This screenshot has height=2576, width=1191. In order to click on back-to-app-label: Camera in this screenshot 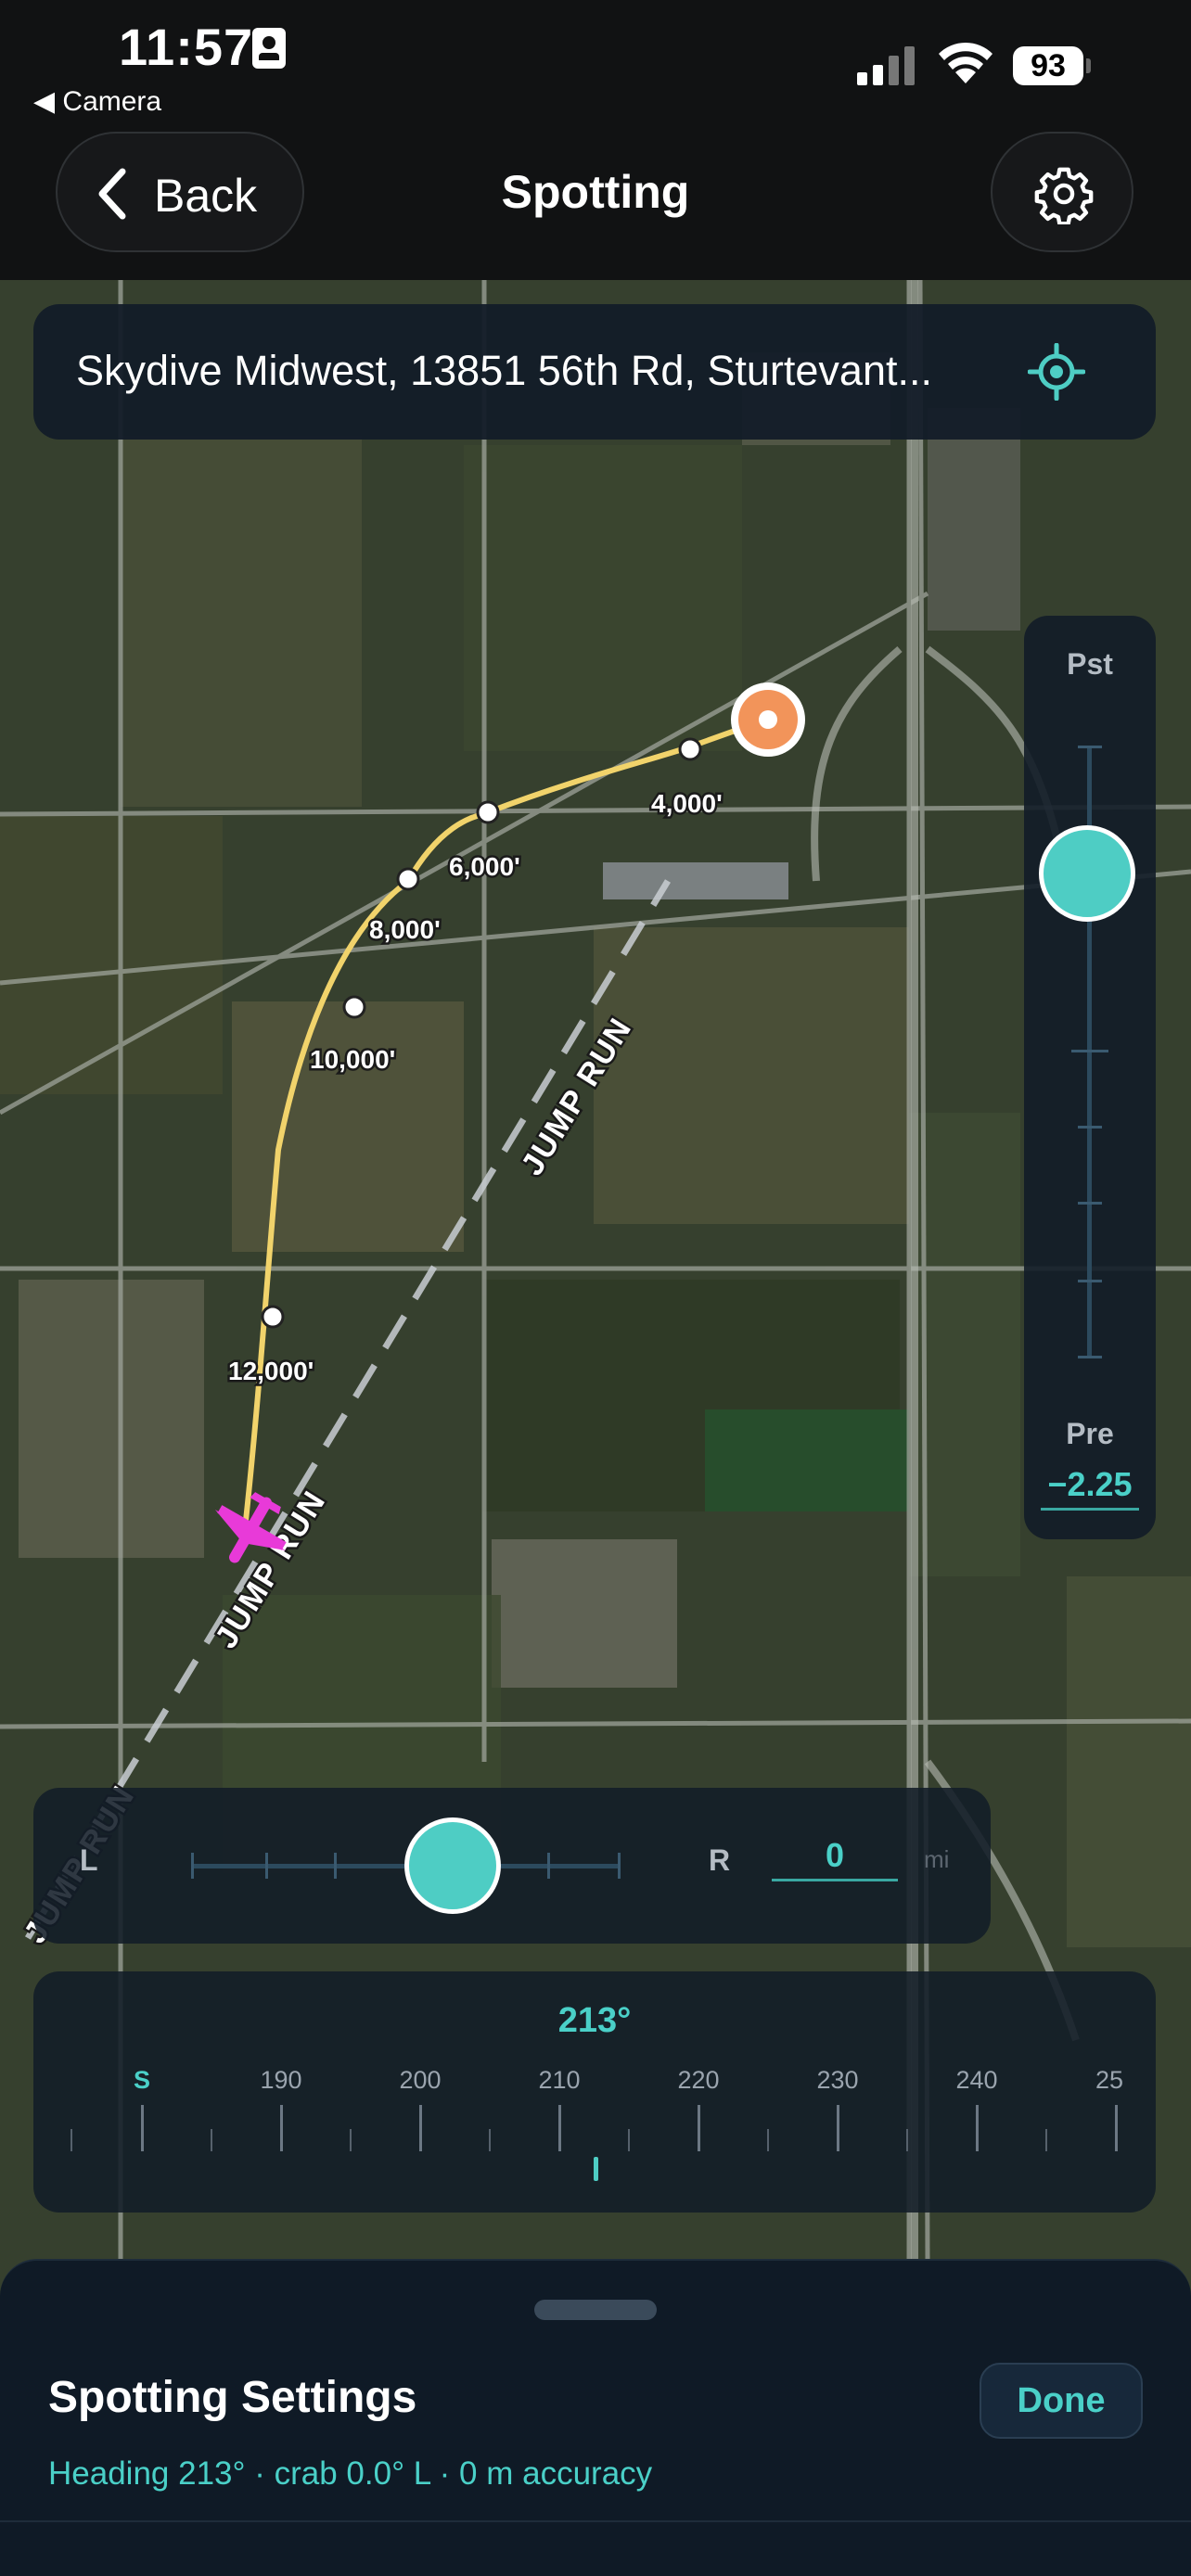, I will do `click(112, 102)`.